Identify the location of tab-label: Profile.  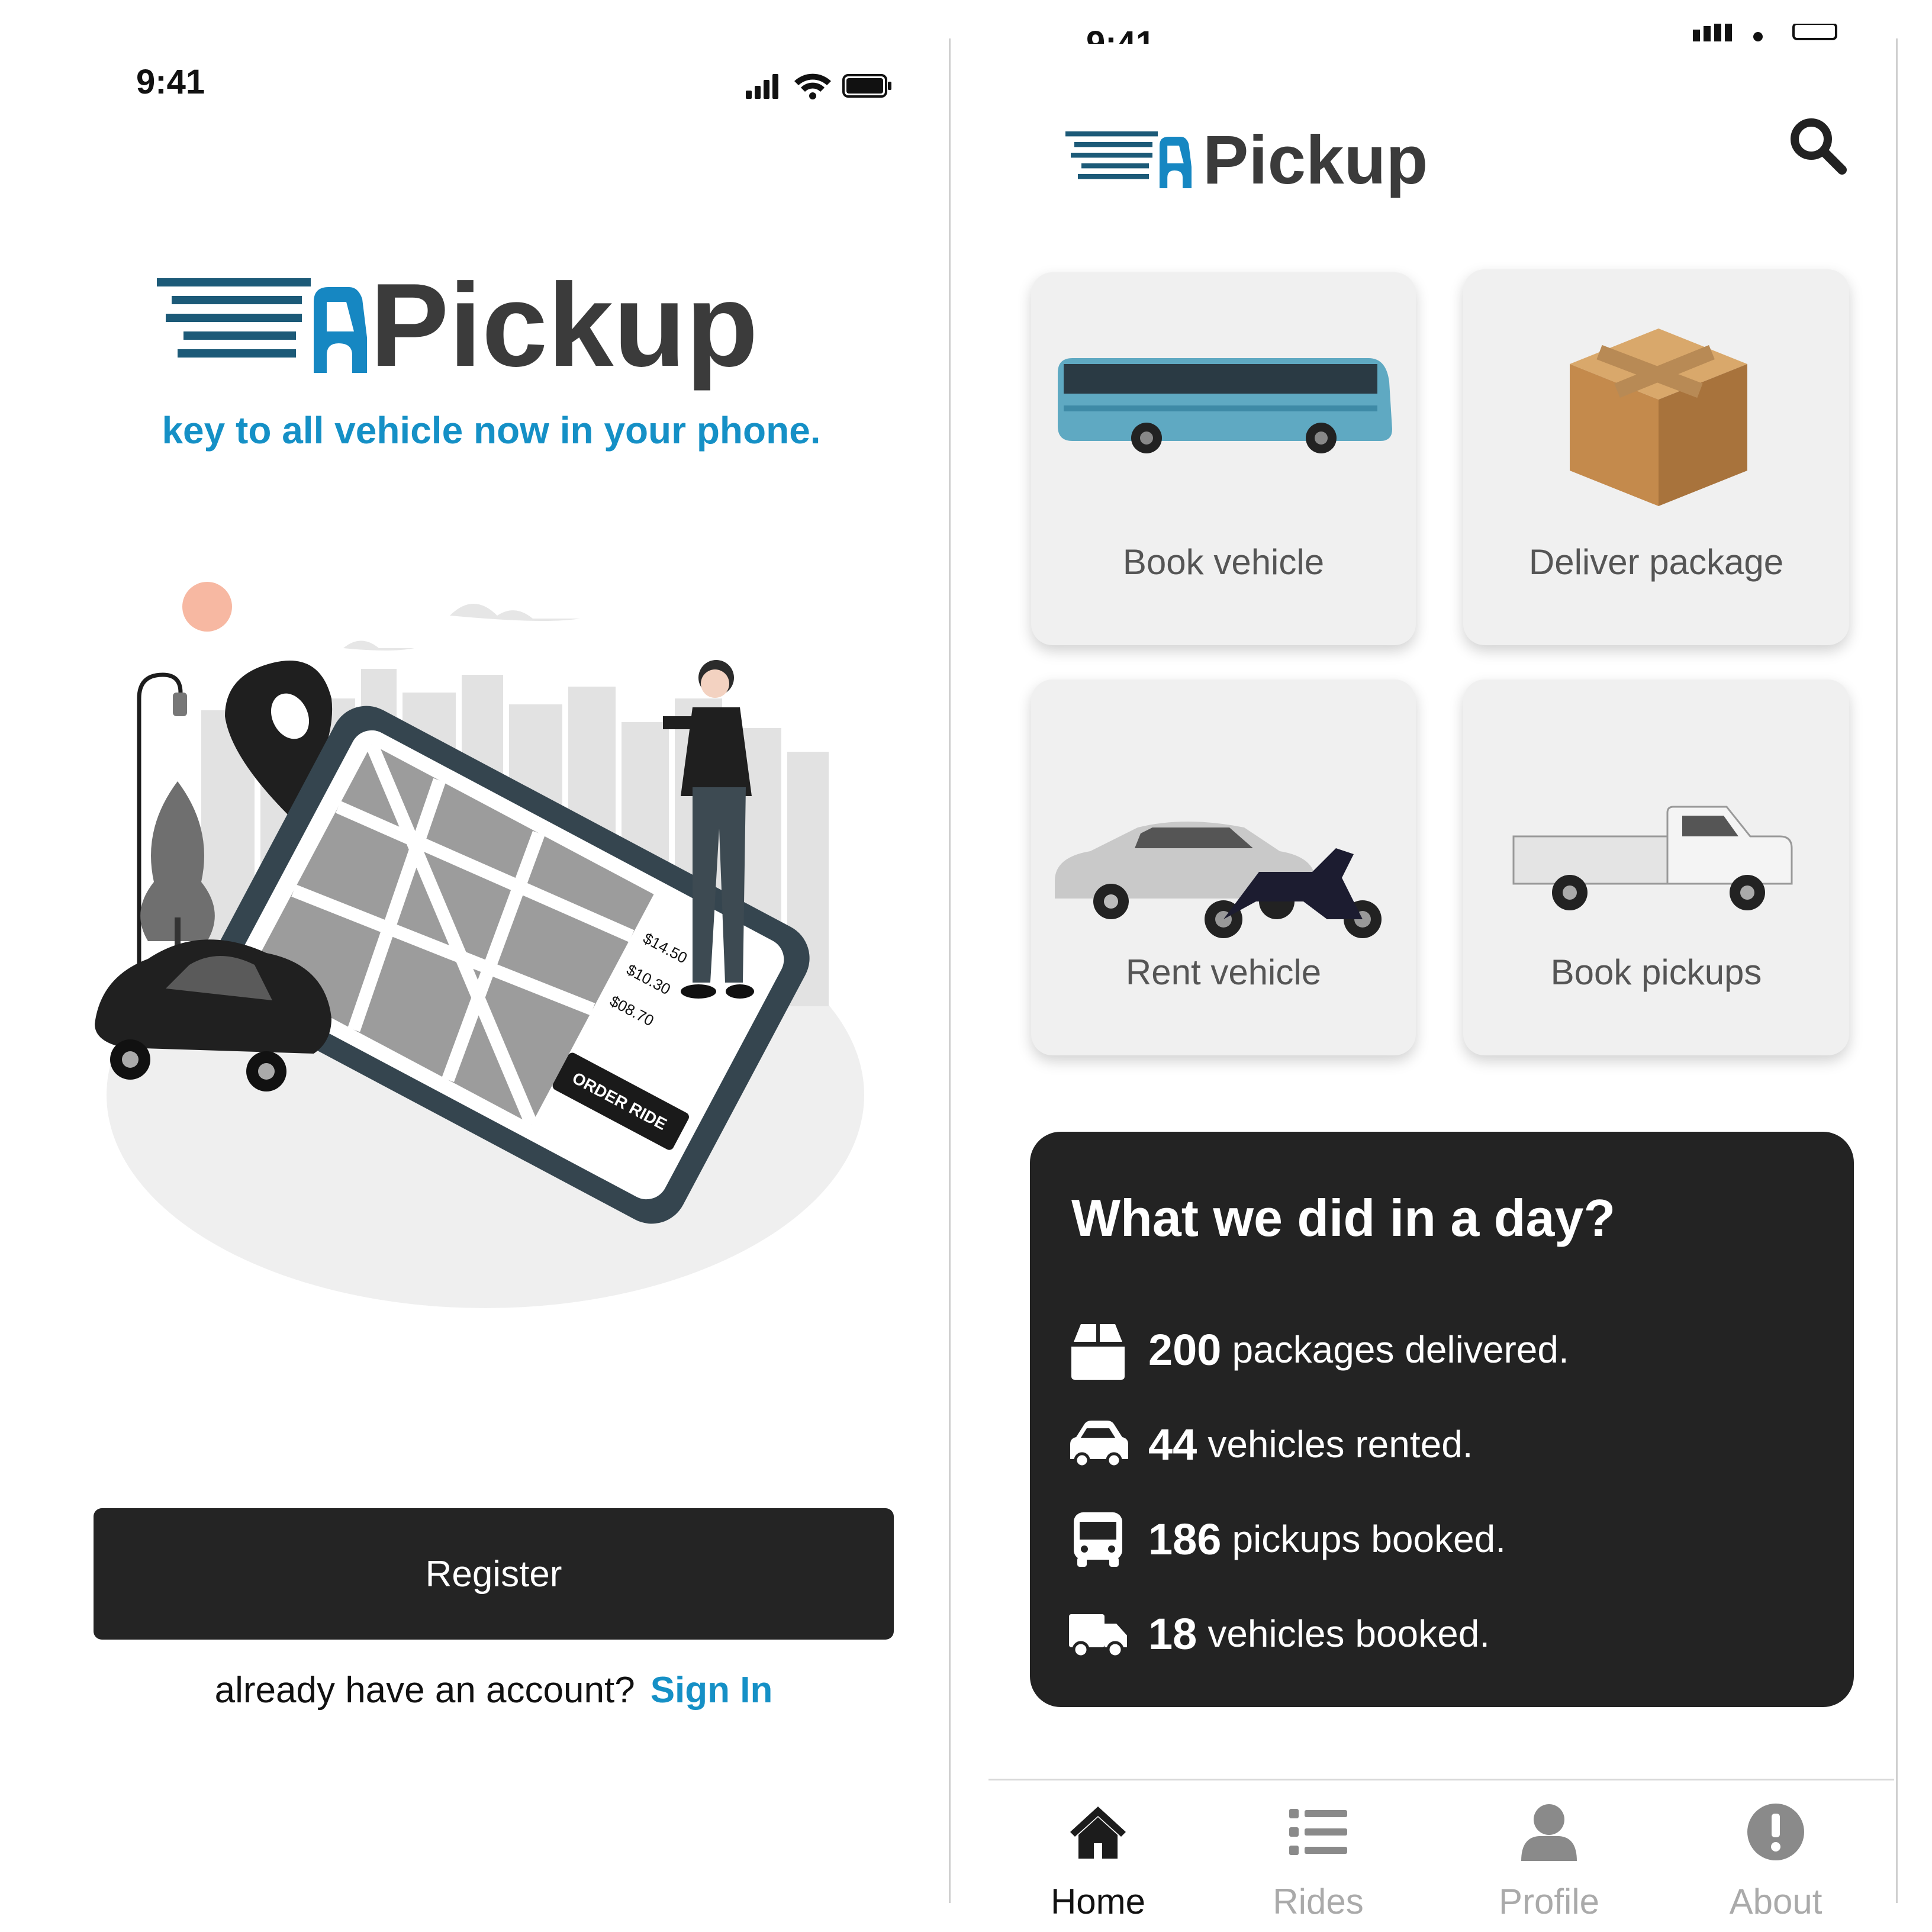
(1549, 1900).